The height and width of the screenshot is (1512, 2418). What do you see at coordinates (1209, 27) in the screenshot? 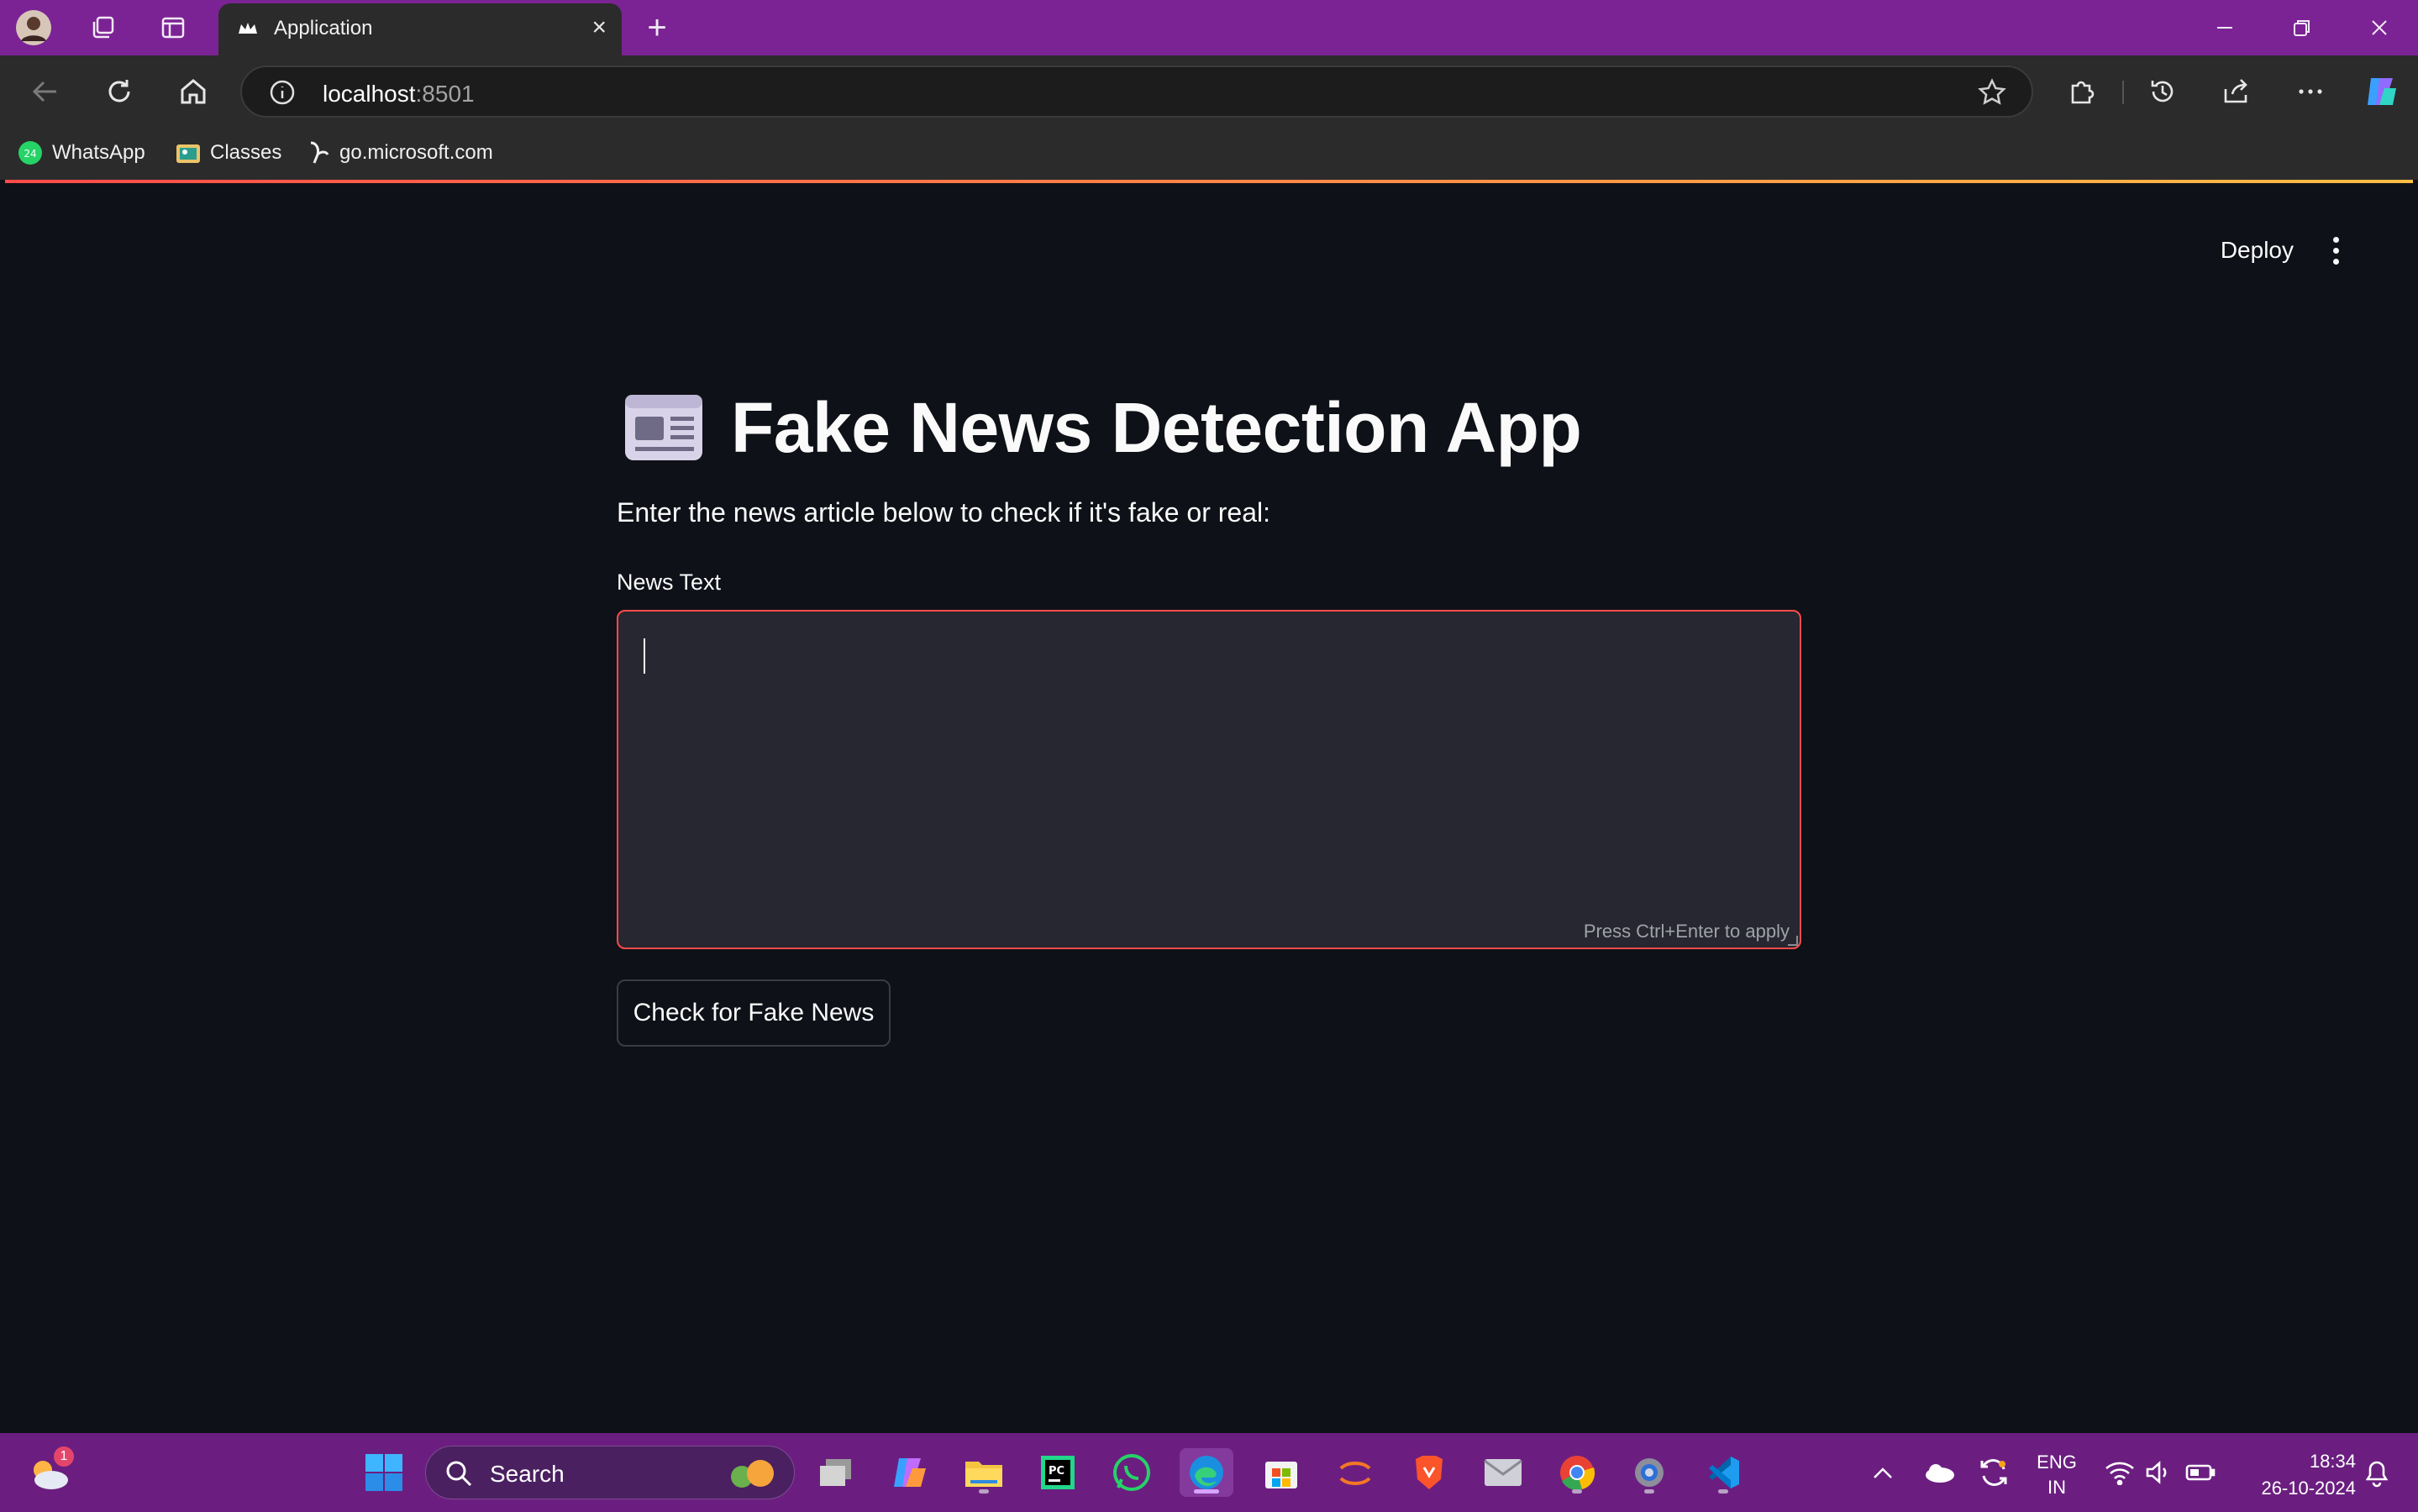
I see `browser-tab-strip: Application × +` at bounding box center [1209, 27].